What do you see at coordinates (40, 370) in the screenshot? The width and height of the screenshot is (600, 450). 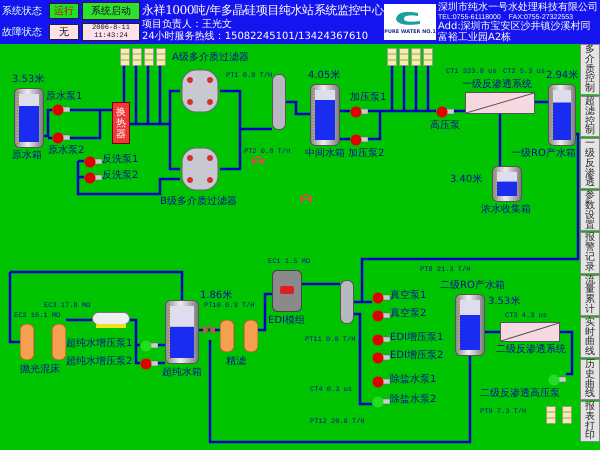 I see `unit-label: 抛光混床` at bounding box center [40, 370].